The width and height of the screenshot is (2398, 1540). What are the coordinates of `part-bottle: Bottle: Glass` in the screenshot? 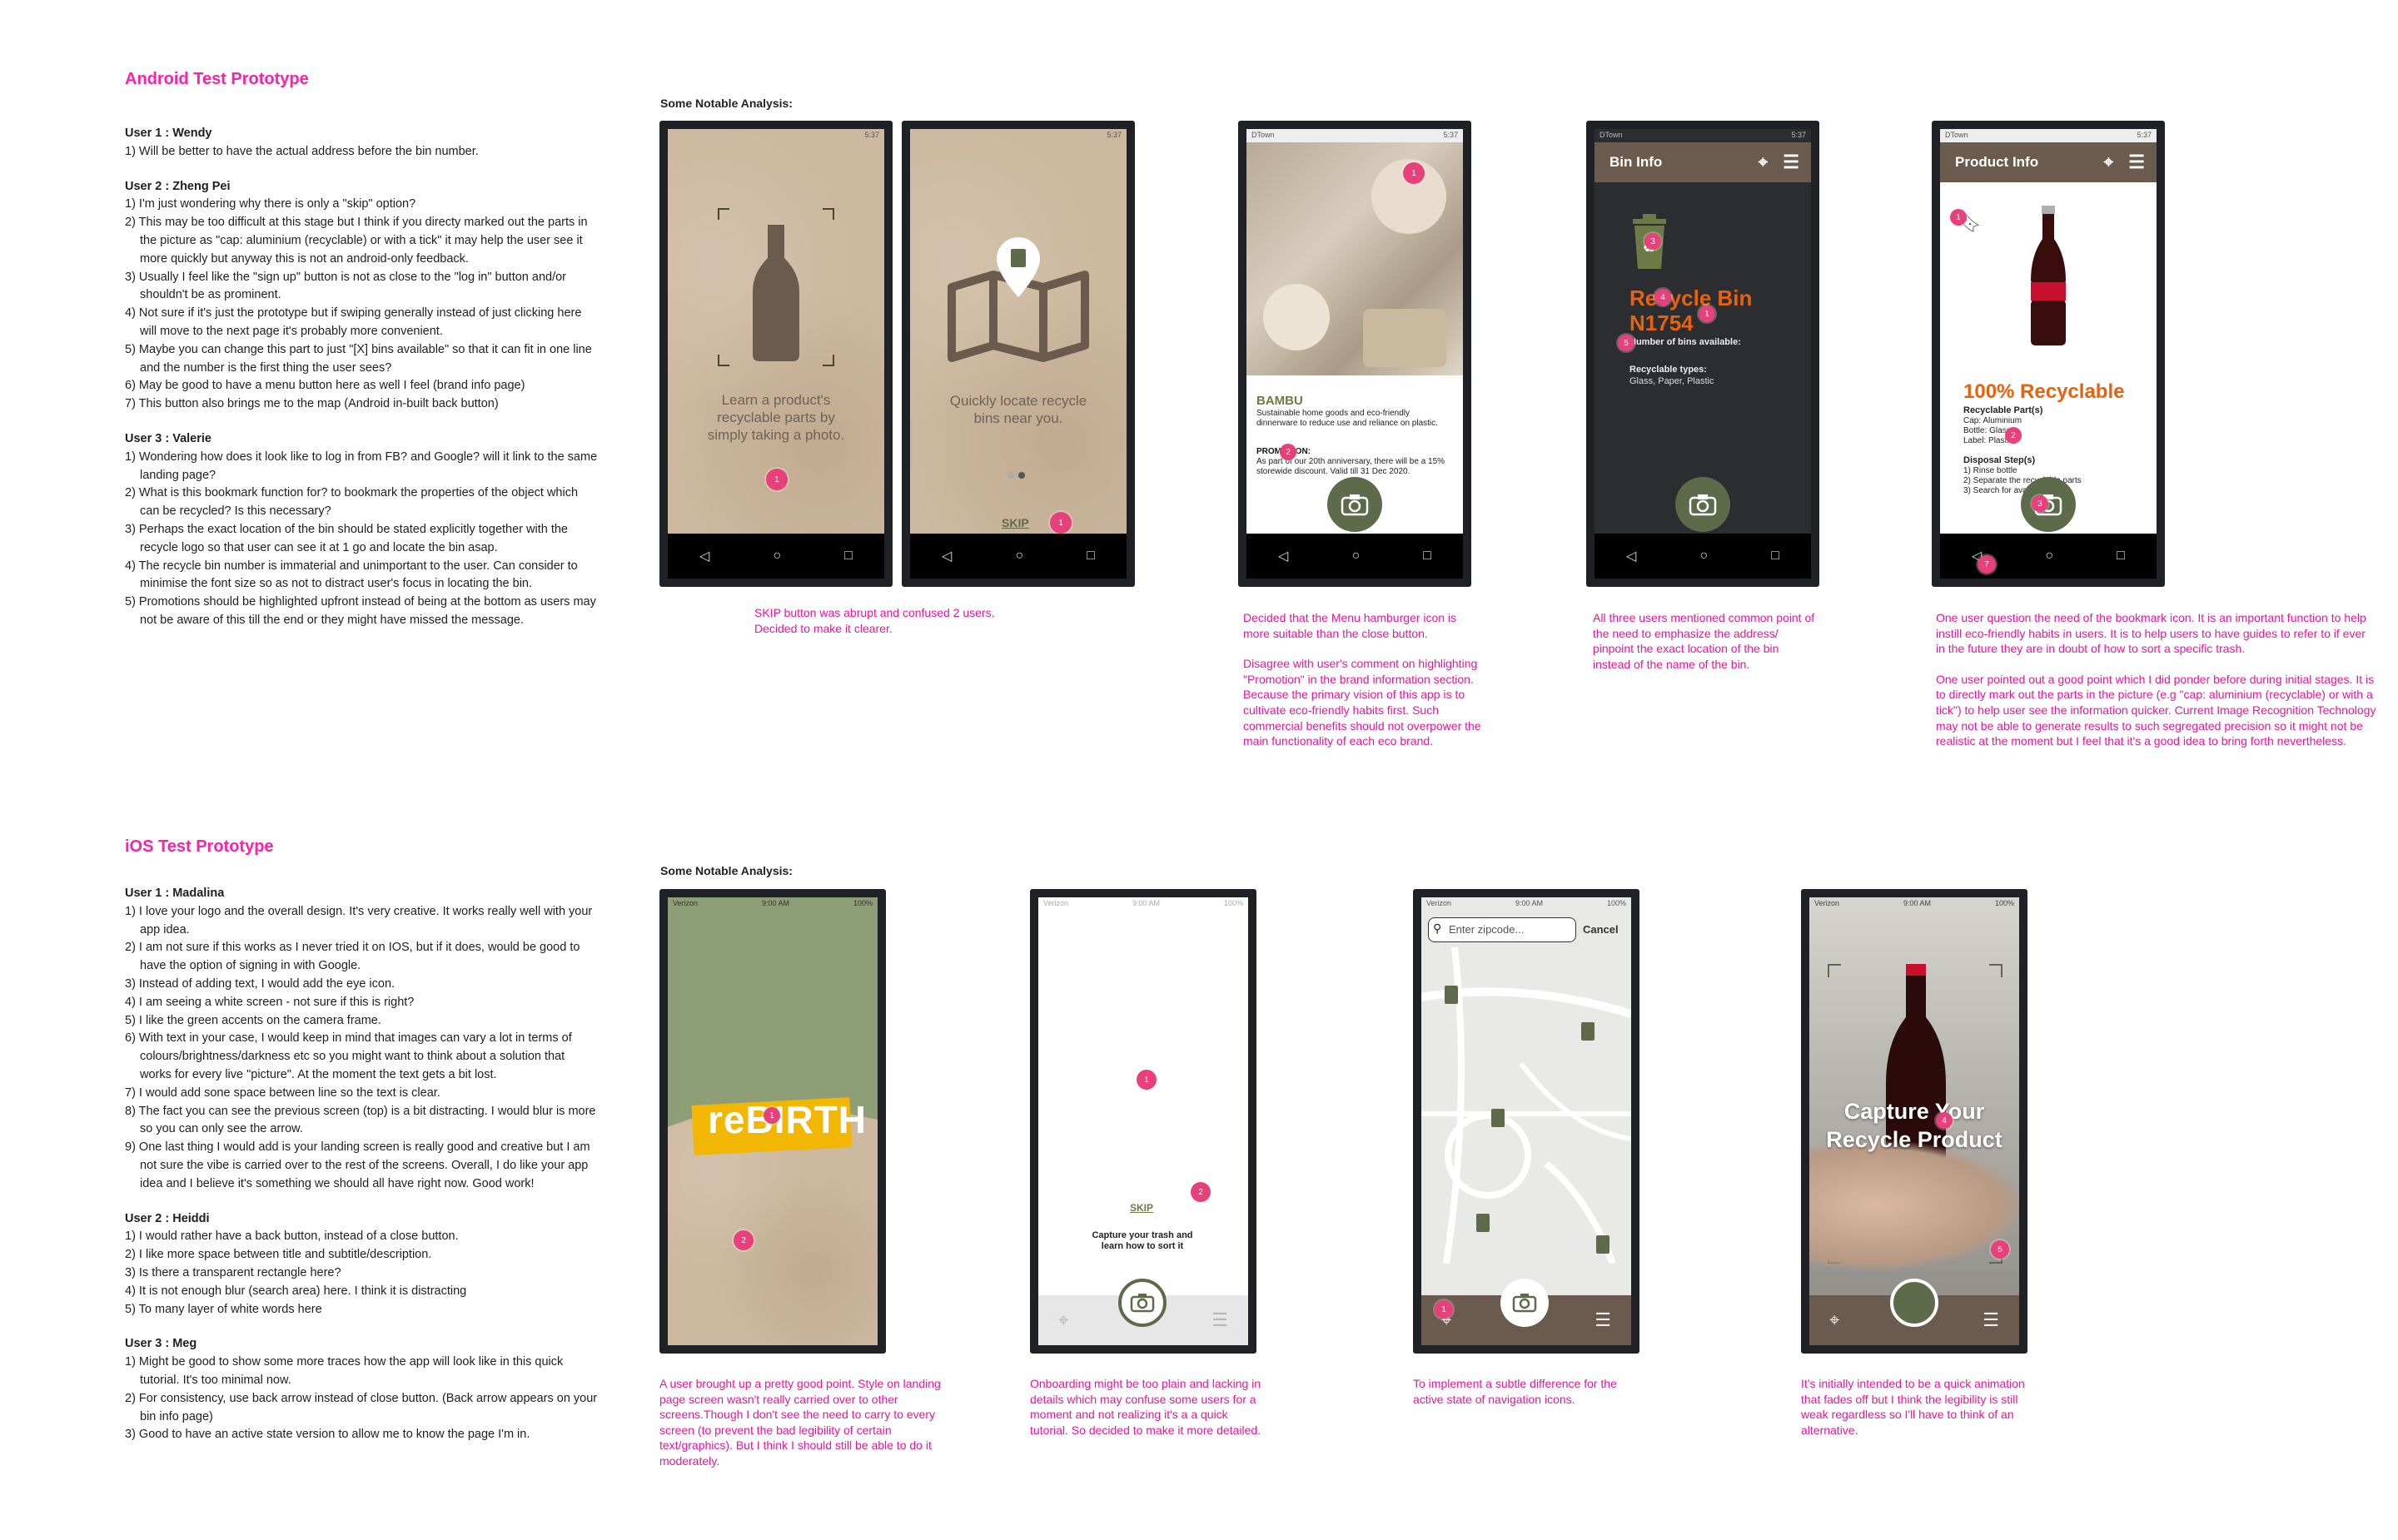 It's located at (1987, 430).